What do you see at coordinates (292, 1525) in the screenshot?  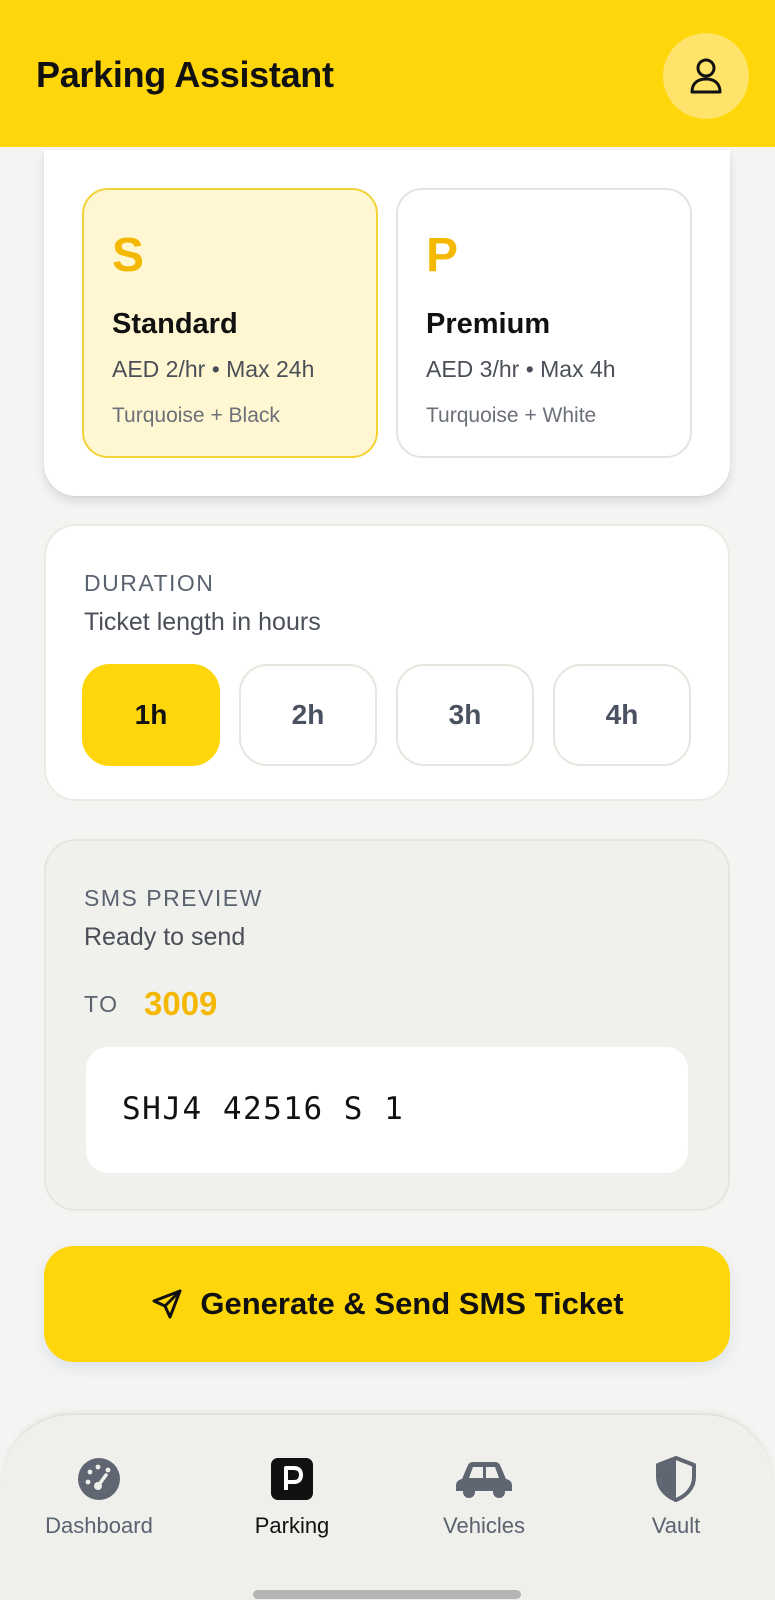 I see `nav-label: Parking` at bounding box center [292, 1525].